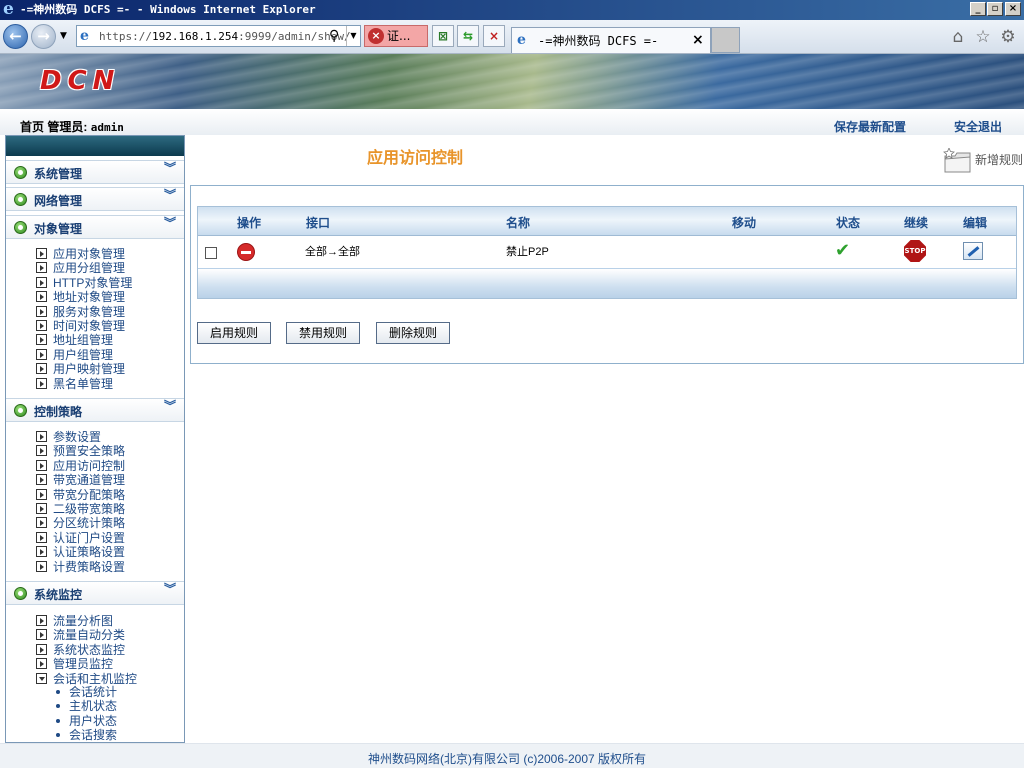 The image size is (1024, 768). Describe the element at coordinates (43, 36) in the screenshot. I see `forward-button: →` at that location.